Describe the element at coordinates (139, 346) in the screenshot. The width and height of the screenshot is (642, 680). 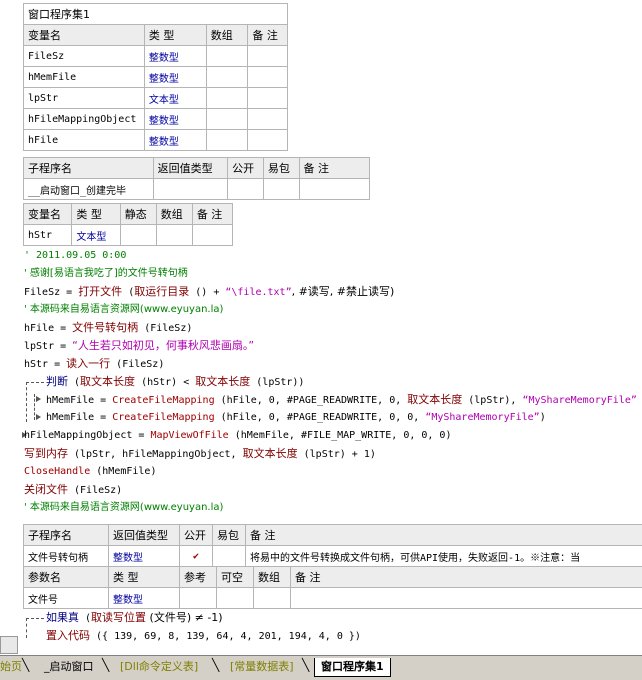
I see `code-line: lpStr = “人生若只如初见，何事秋风悲画扇。”` at that location.